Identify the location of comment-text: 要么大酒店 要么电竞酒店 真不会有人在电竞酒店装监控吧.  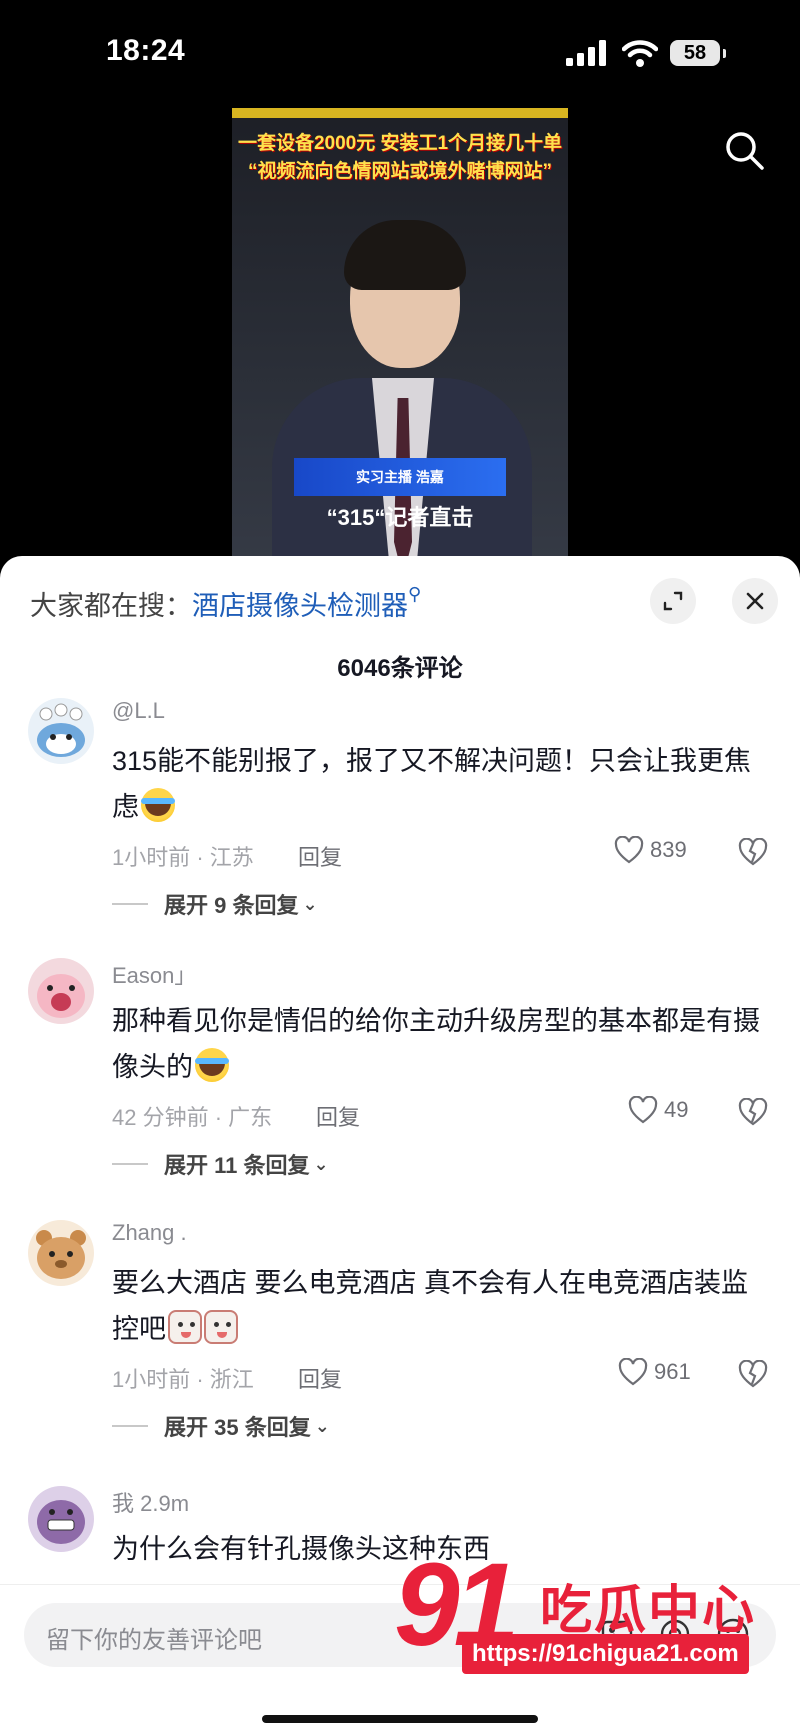
(442, 1306).